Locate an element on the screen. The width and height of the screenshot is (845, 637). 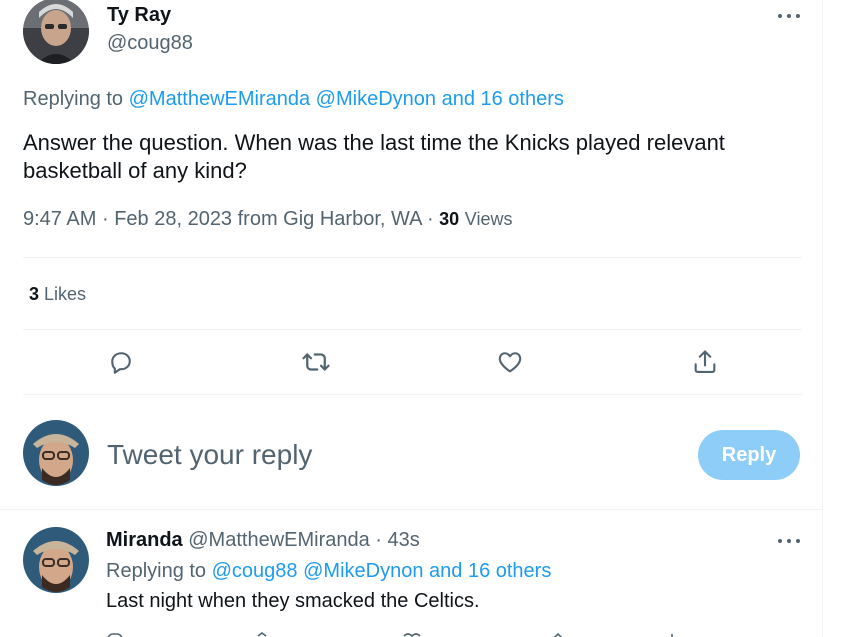
mention-link: @coug88 is located at coordinates (255, 571).